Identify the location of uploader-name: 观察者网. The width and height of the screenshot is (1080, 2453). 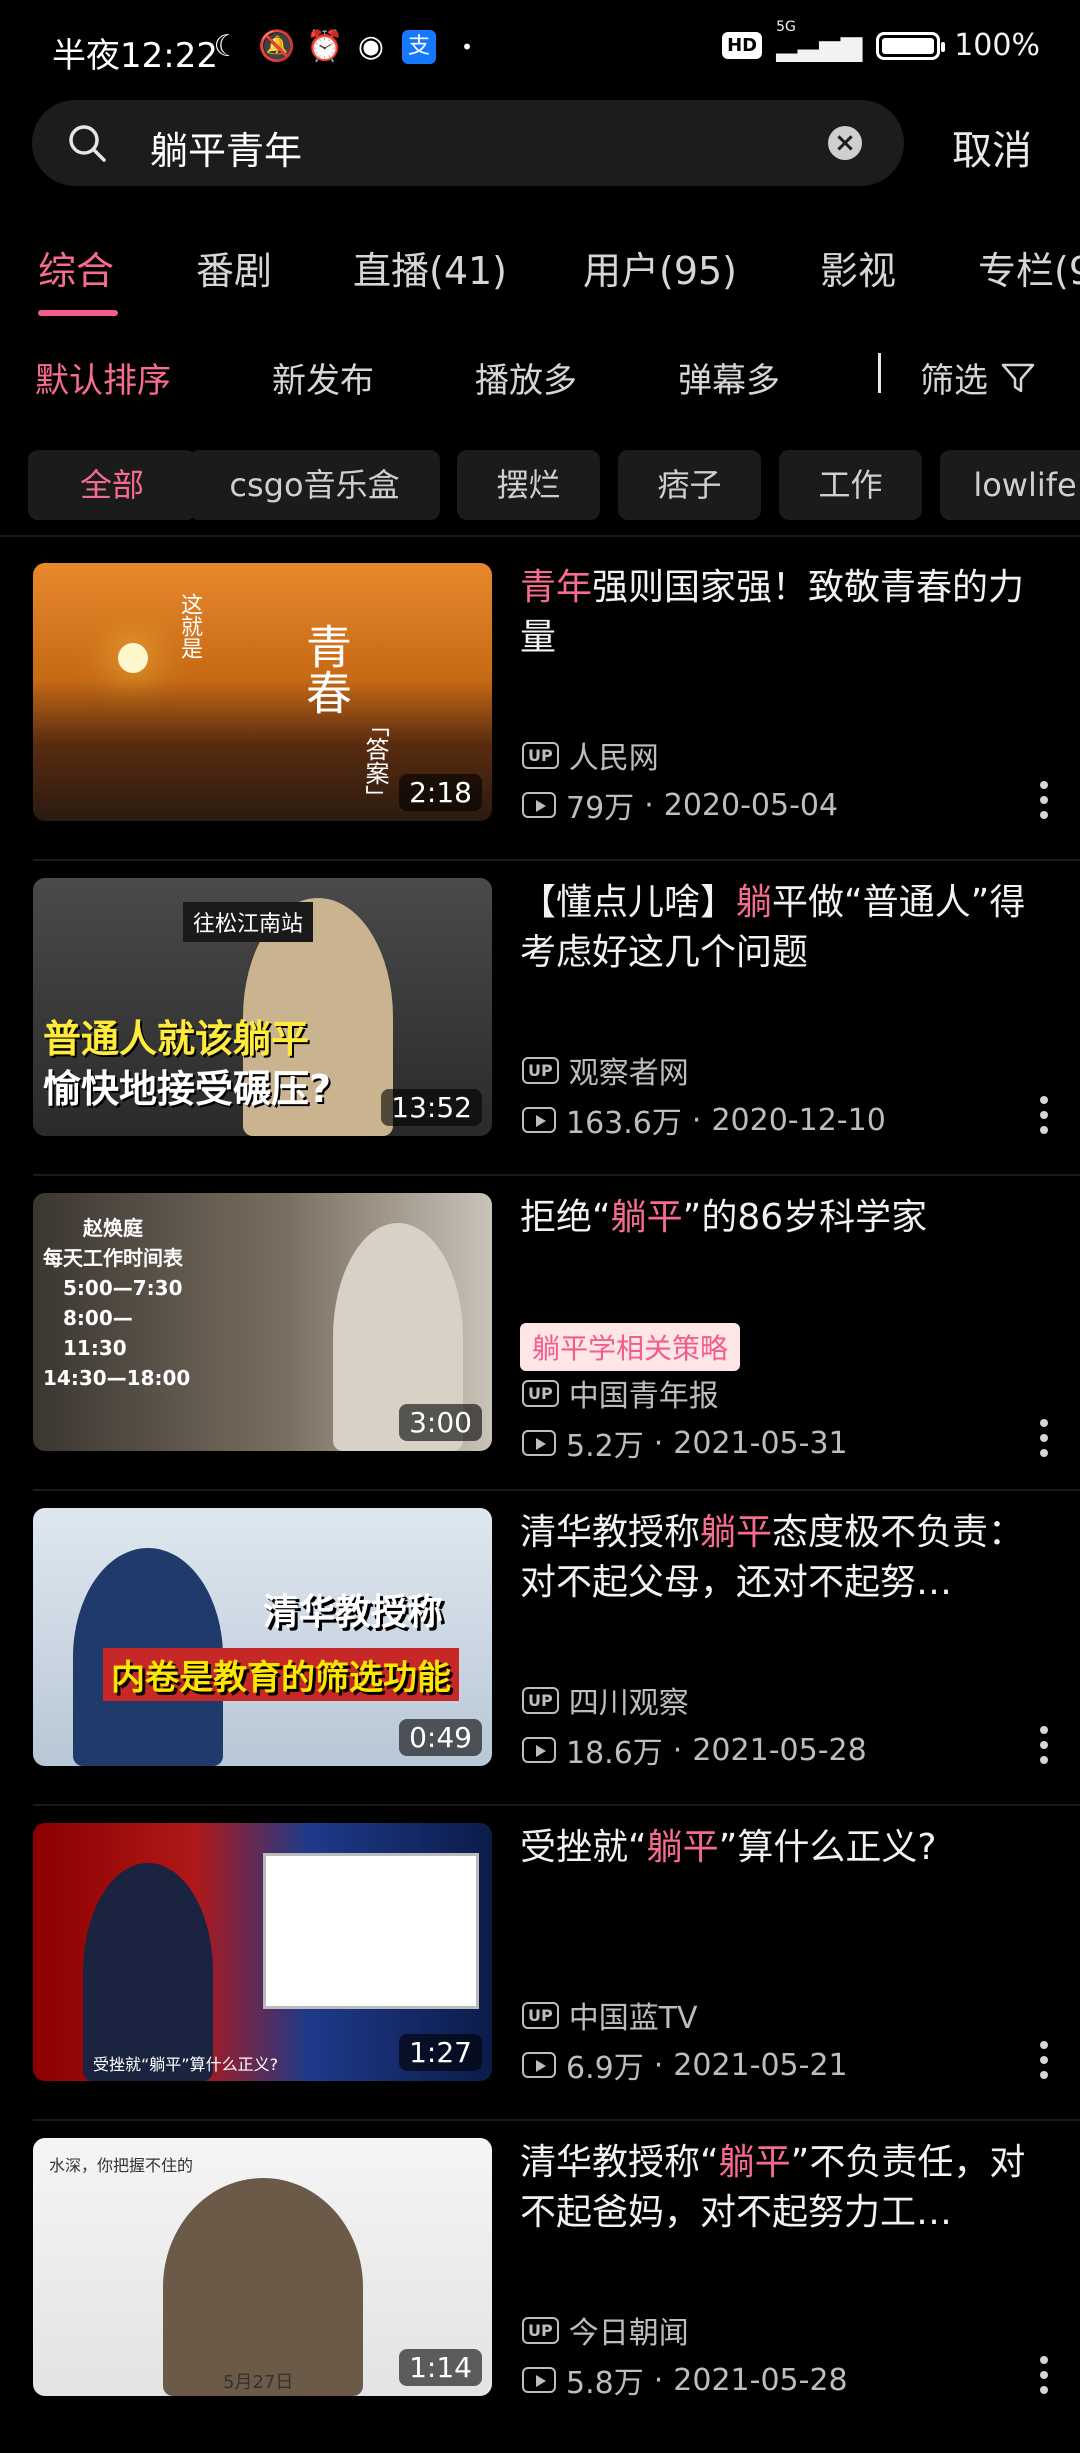
(628, 1073).